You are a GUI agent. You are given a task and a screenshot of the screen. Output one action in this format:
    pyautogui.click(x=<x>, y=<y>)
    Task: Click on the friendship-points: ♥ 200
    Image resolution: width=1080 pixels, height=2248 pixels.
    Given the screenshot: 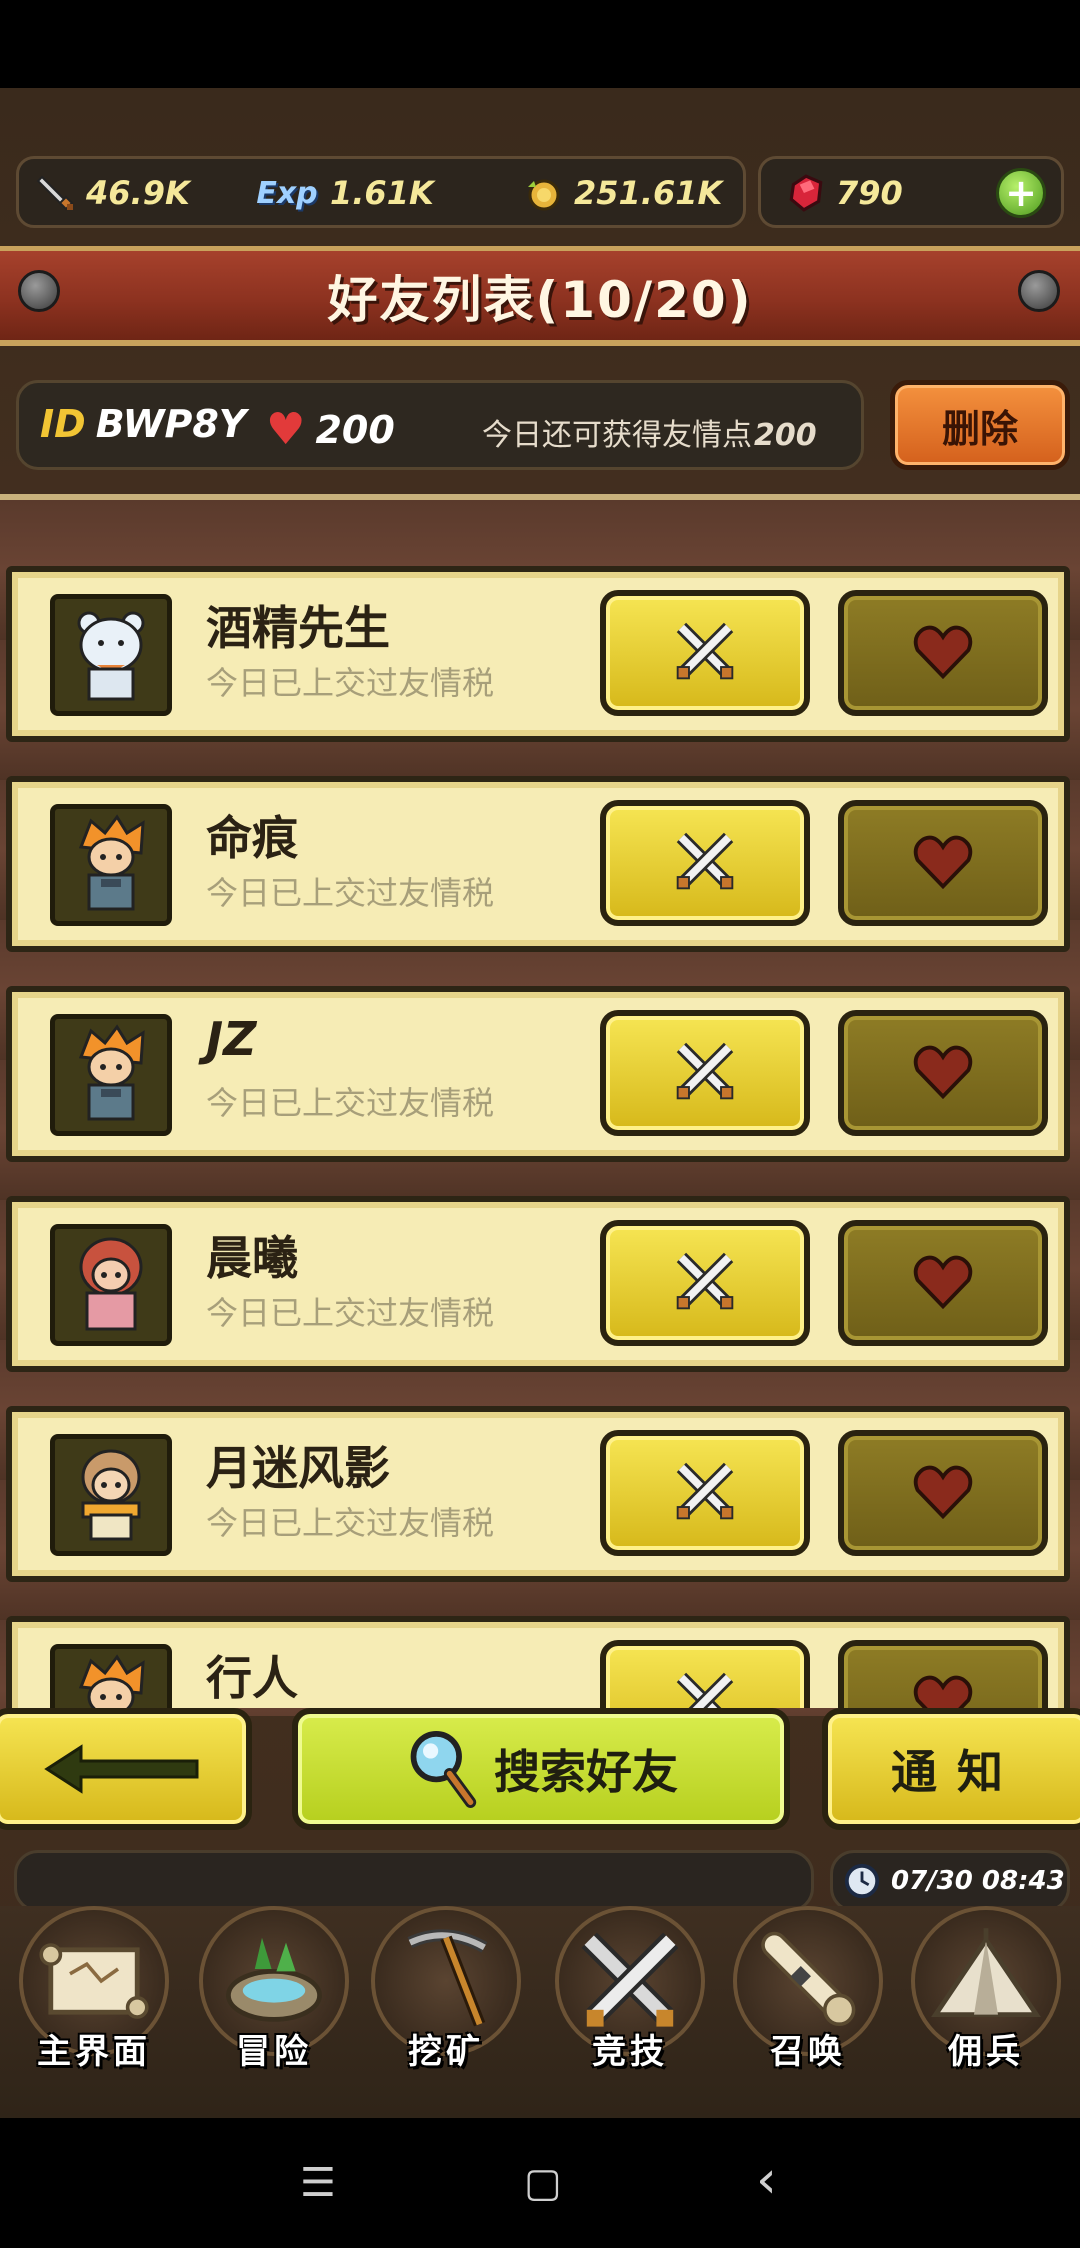 What is the action you would take?
    pyautogui.click(x=330, y=429)
    